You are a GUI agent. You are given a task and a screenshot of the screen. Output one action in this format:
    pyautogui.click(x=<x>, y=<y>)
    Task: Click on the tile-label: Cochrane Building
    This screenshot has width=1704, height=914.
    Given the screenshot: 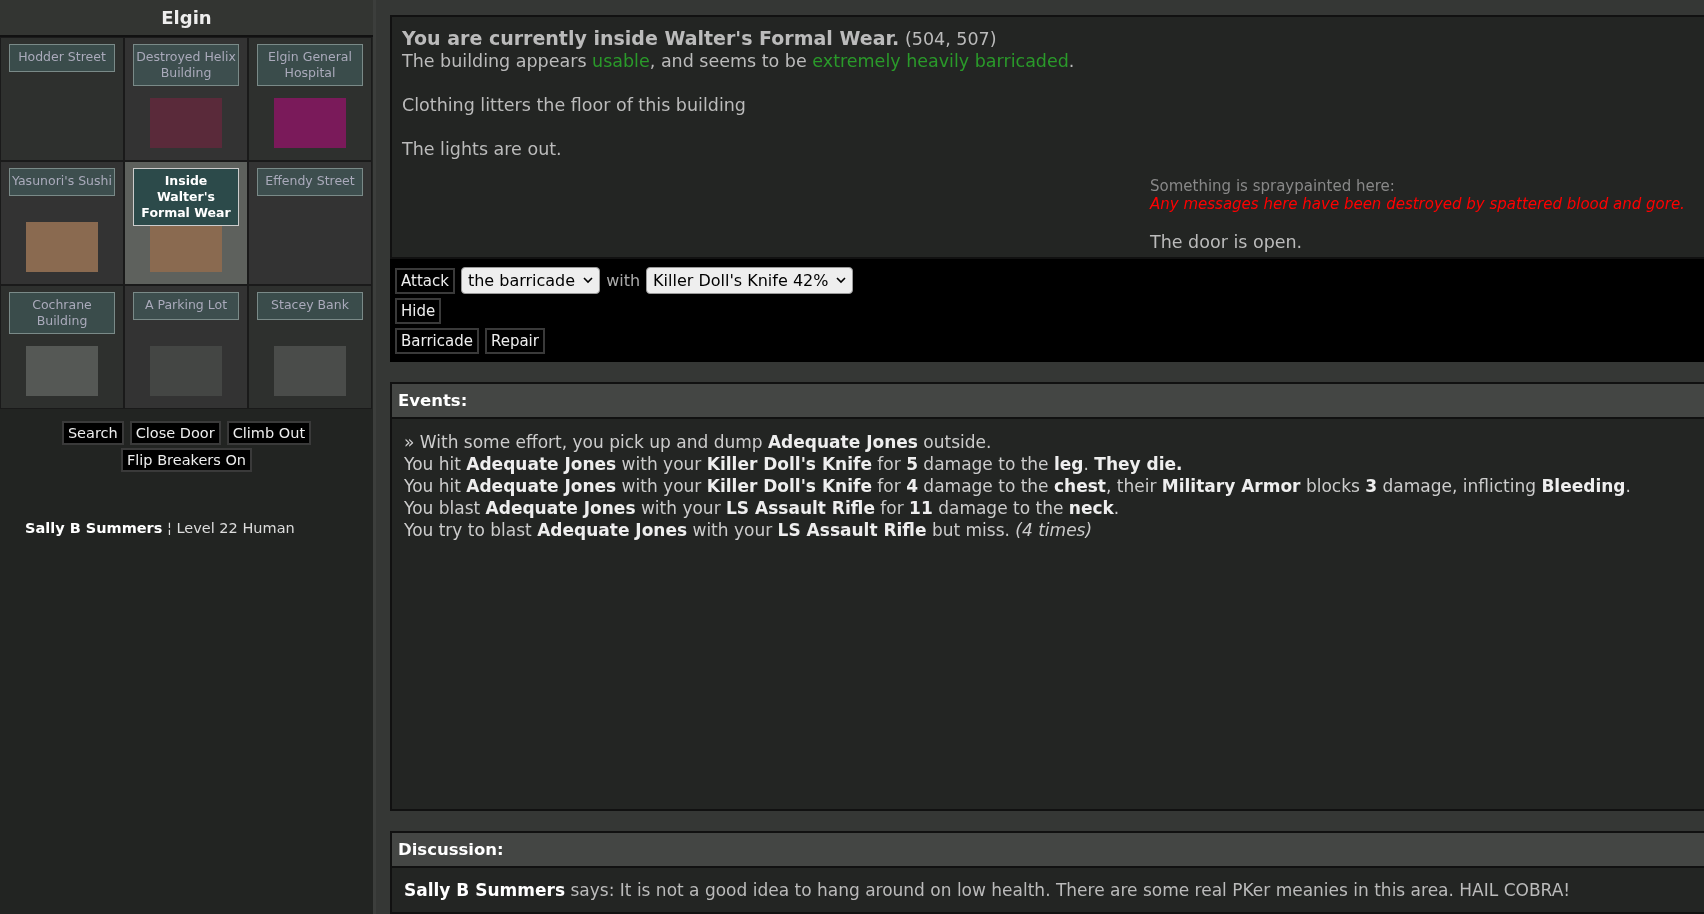 What is the action you would take?
    pyautogui.click(x=62, y=313)
    